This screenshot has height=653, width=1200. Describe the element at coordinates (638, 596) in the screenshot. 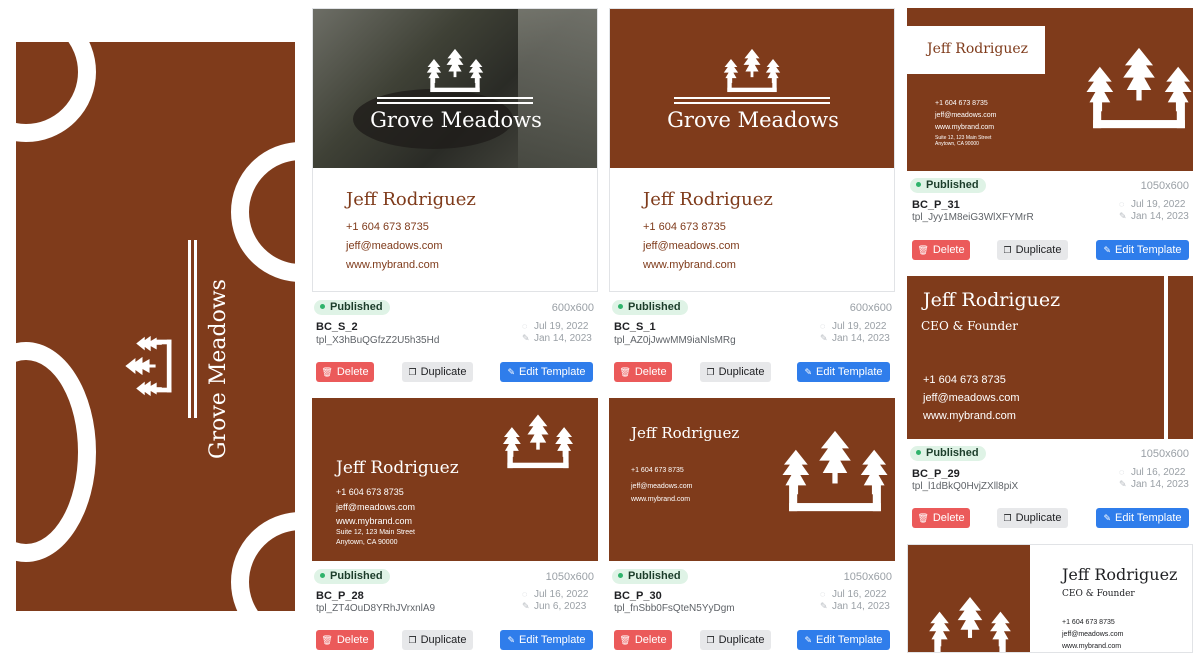

I see `template-code: BC_P_30` at that location.